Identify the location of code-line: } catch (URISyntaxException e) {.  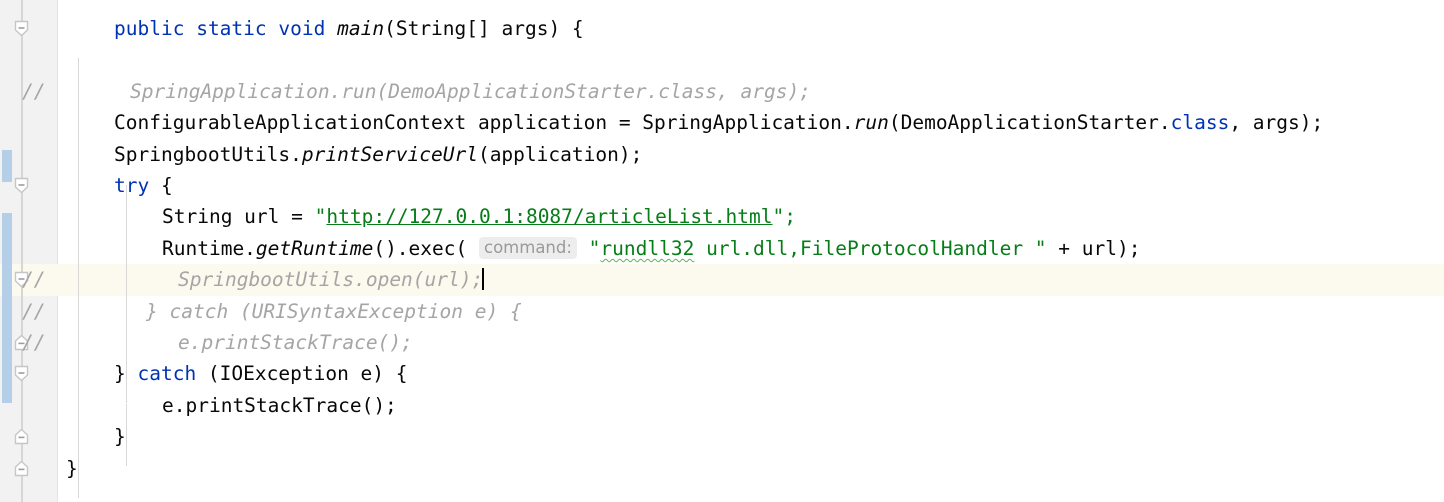
(751, 311).